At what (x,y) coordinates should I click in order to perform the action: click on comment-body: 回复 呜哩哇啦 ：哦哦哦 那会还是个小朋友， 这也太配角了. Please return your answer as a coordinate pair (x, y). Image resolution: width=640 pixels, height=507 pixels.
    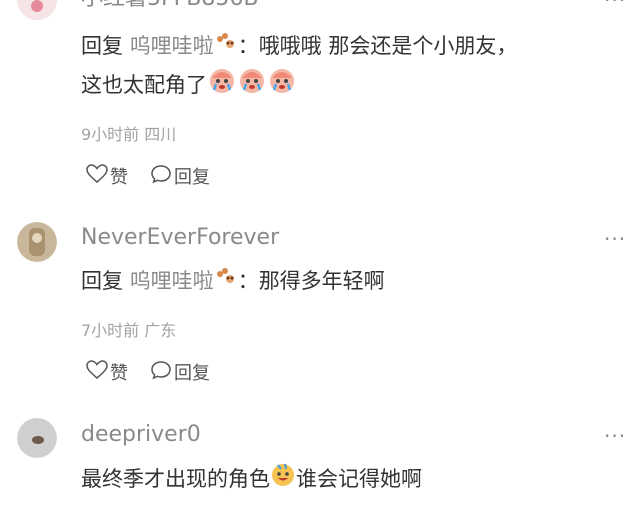
    Looking at the image, I should click on (351, 66).